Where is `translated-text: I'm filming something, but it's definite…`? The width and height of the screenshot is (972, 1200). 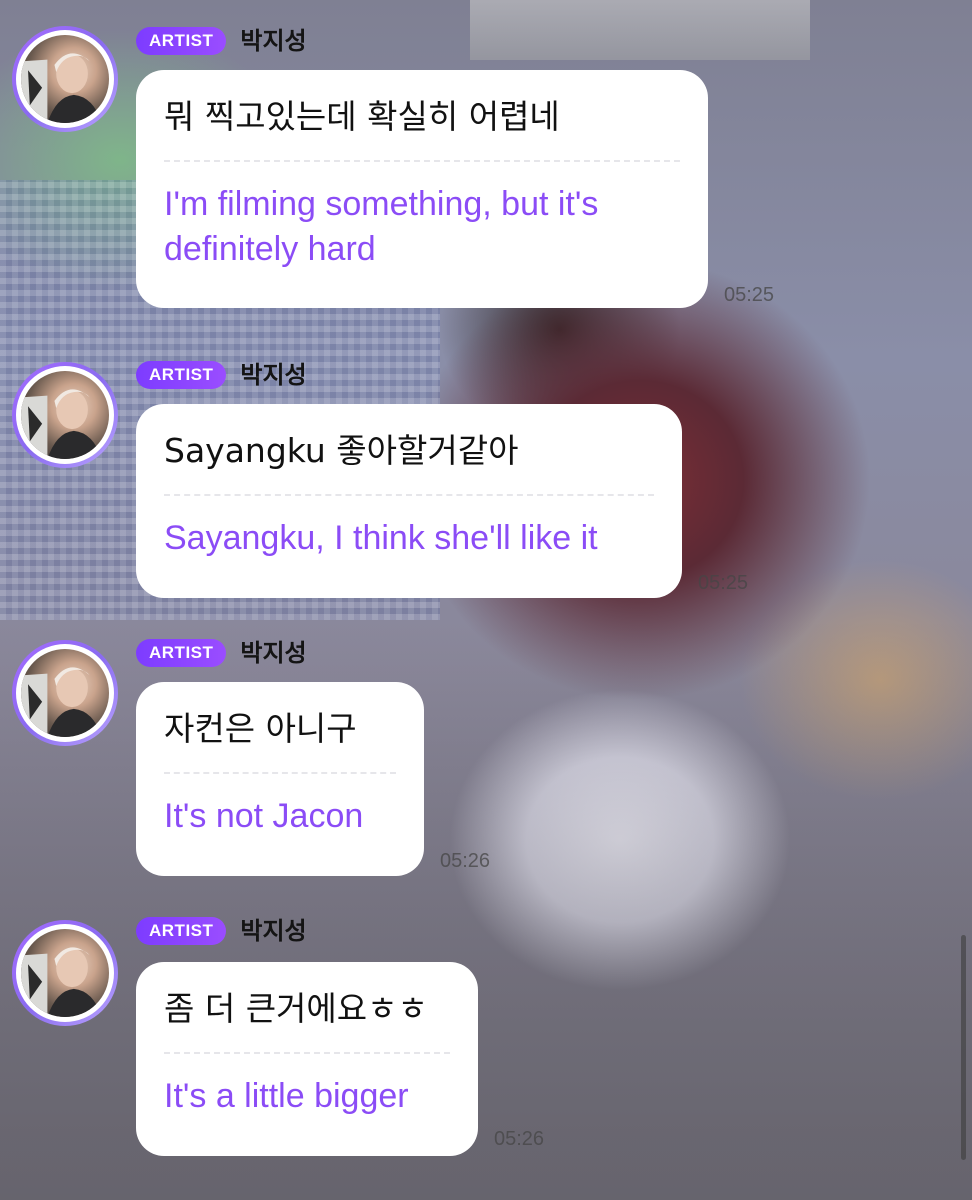 translated-text: I'm filming something, but it's definite… is located at coordinates (422, 217).